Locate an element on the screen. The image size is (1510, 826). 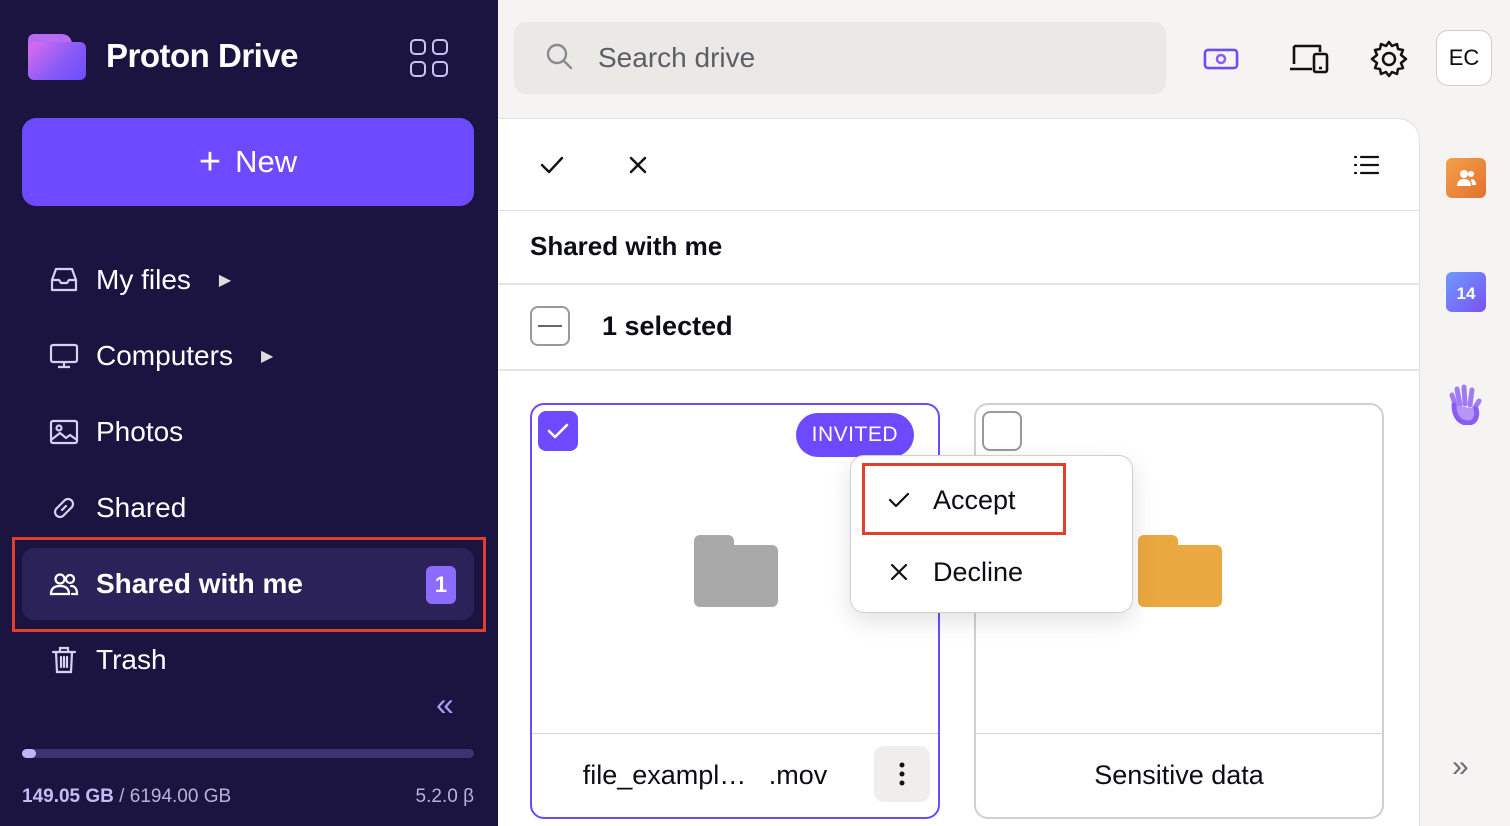
calendar-day: 14 is located at coordinates (1466, 293).